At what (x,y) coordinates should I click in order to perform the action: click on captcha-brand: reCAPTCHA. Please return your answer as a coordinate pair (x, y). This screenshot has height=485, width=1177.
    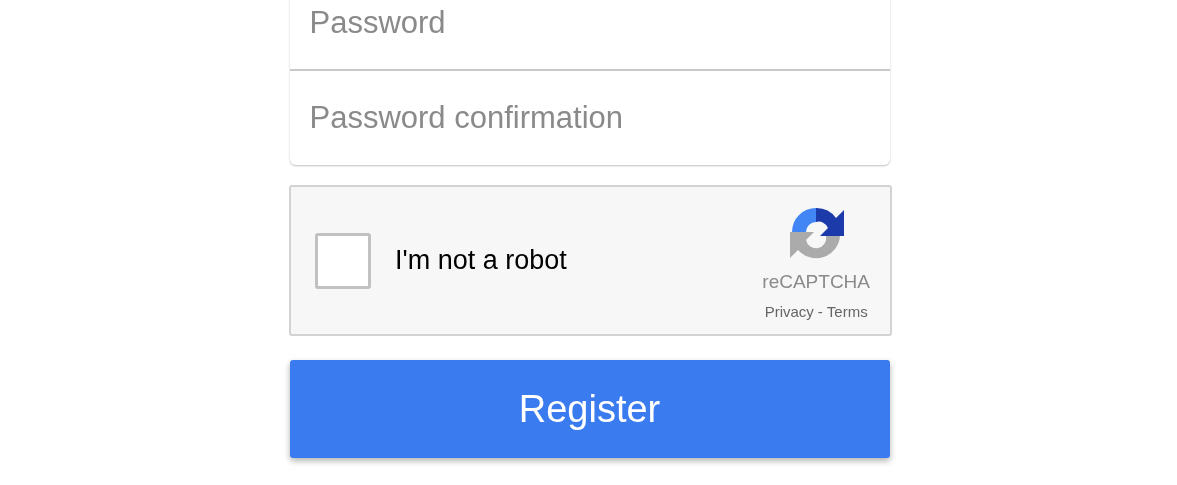
    Looking at the image, I should click on (816, 282).